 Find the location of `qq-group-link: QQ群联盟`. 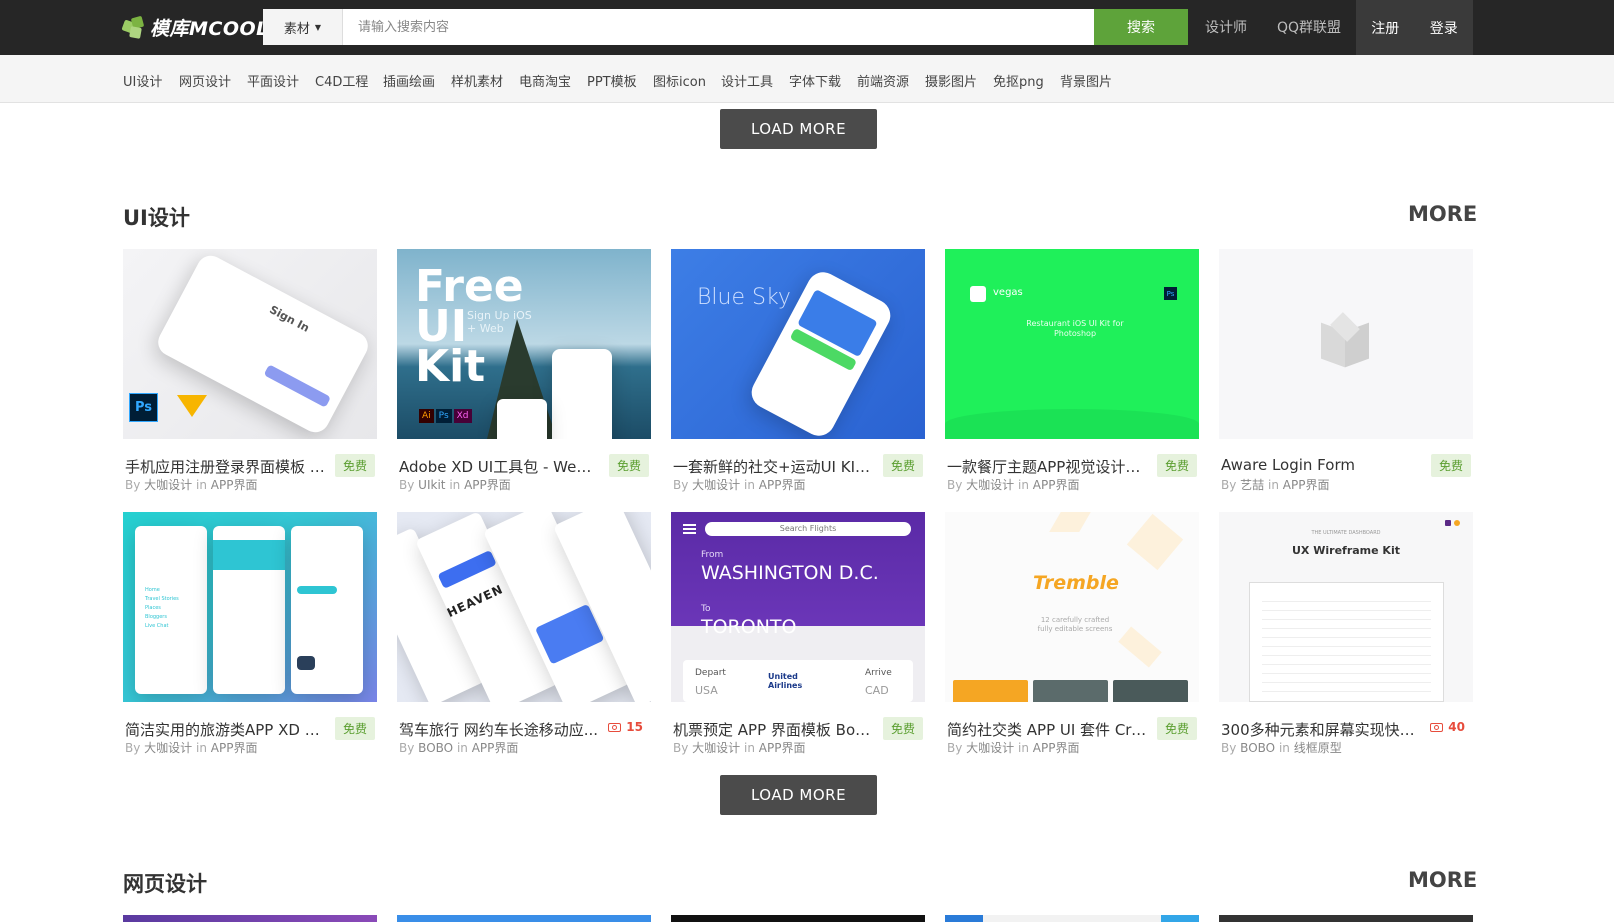

qq-group-link: QQ群联盟 is located at coordinates (1309, 27).